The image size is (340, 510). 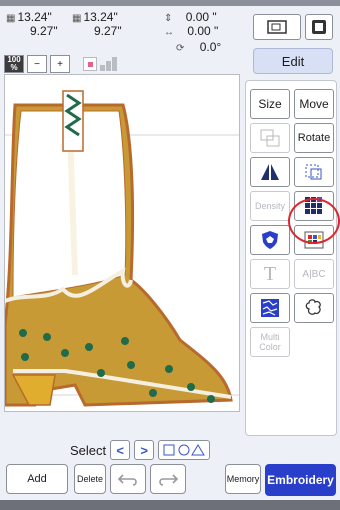 I want to click on sewing-machine-icon, so click(x=319, y=27).